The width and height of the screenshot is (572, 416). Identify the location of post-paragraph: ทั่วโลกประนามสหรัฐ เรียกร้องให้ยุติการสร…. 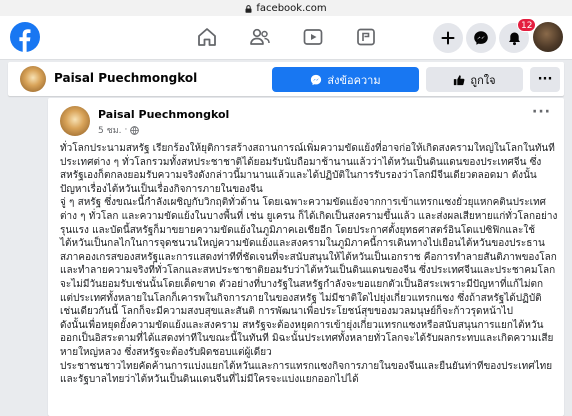
(307, 148).